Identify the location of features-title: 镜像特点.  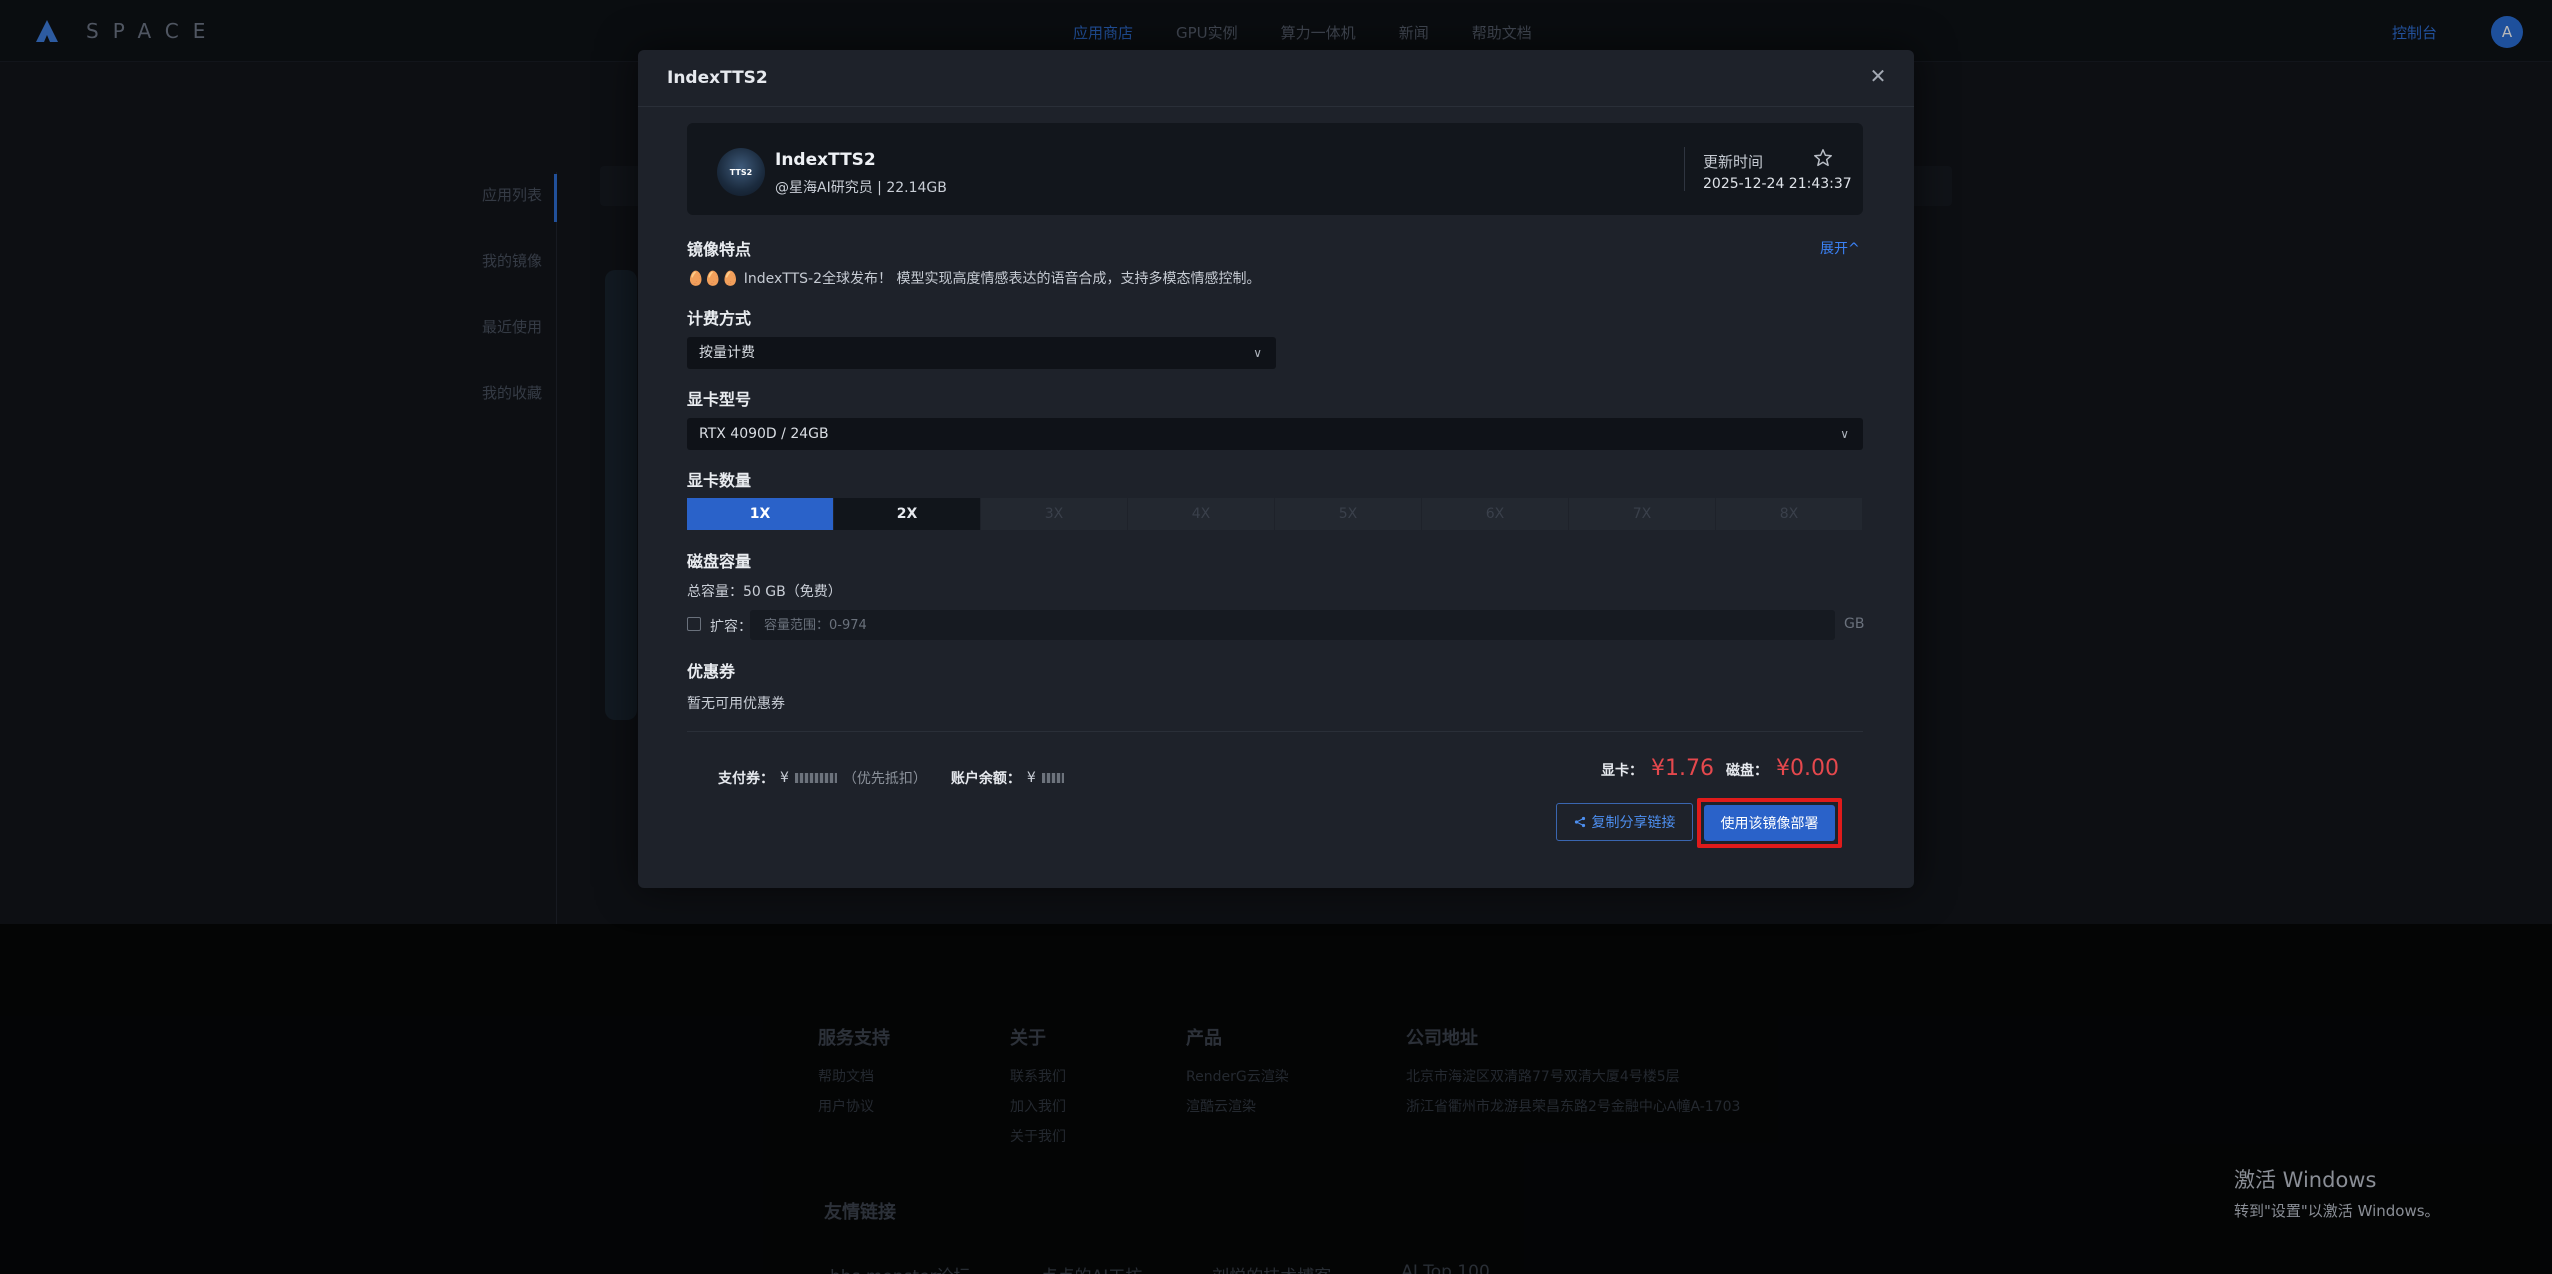
(719, 249).